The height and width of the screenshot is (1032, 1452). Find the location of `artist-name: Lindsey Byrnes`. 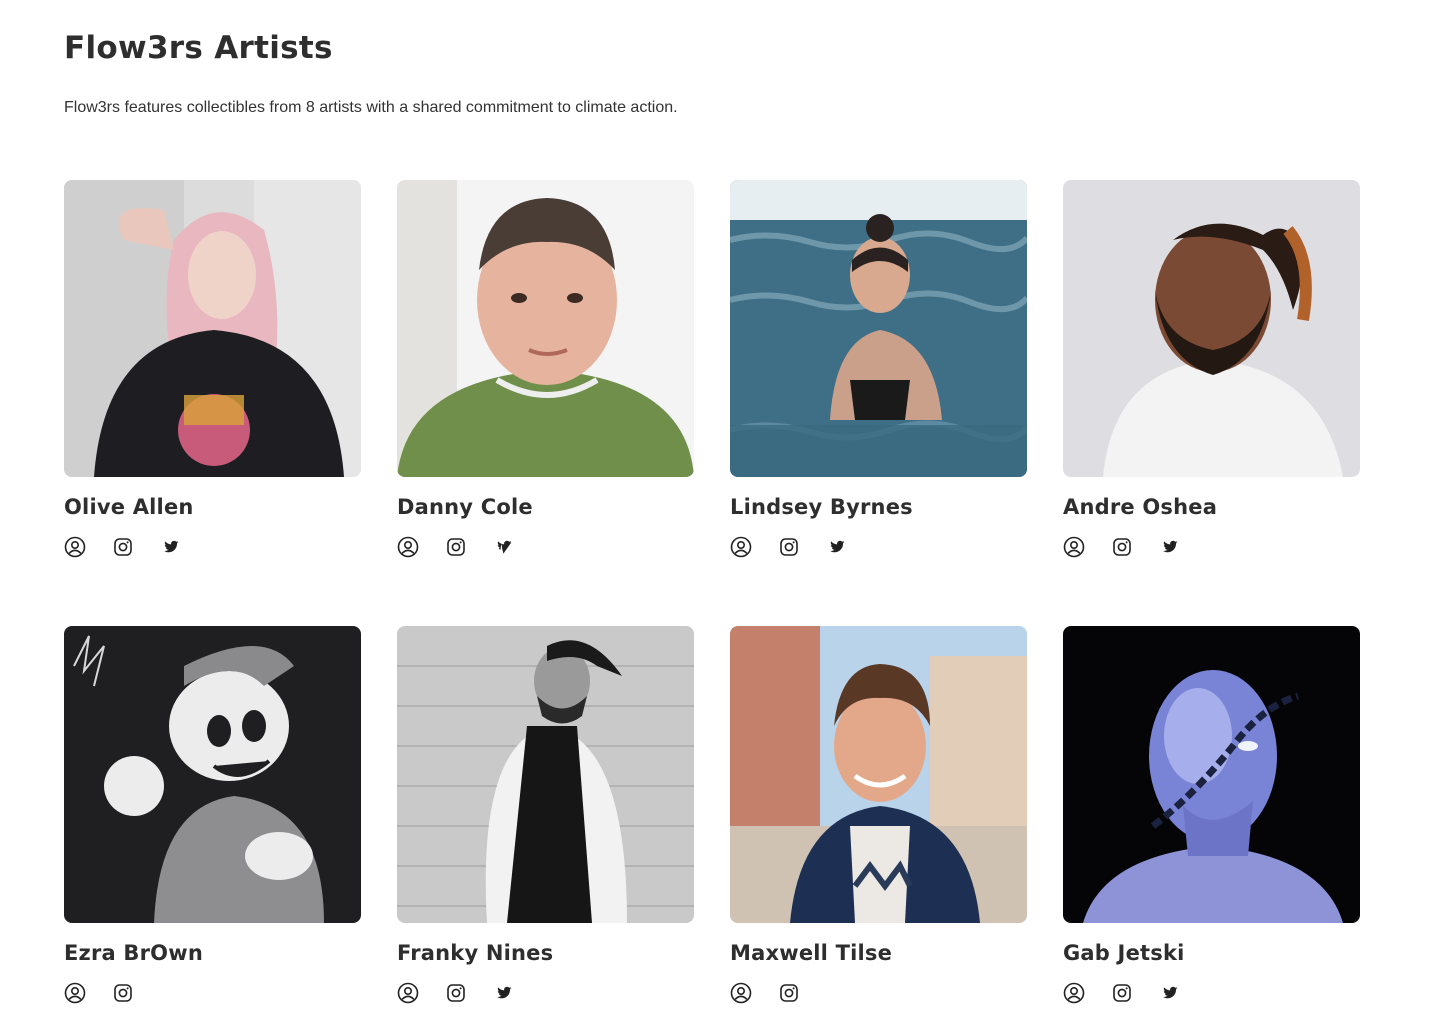

artist-name: Lindsey Byrnes is located at coordinates (821, 507).